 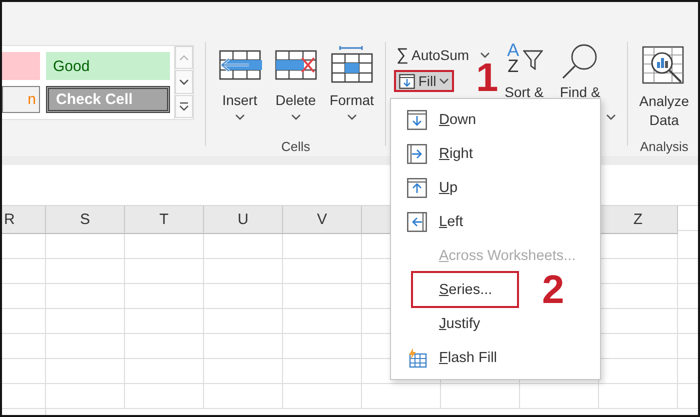 What do you see at coordinates (553, 290) in the screenshot?
I see `step-number: 2` at bounding box center [553, 290].